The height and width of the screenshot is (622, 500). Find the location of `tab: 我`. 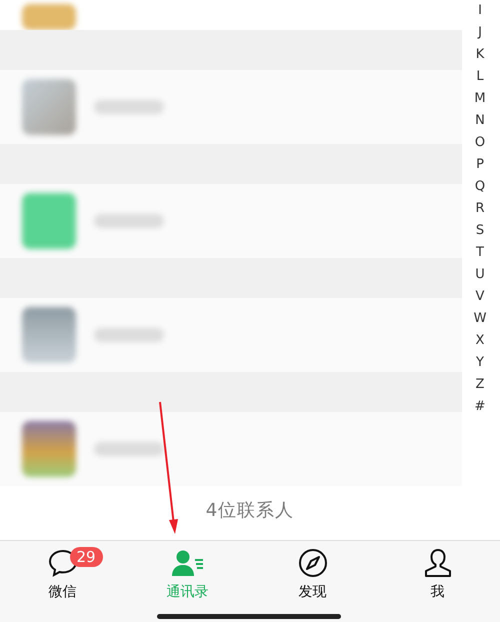

tab: 我 is located at coordinates (437, 574).